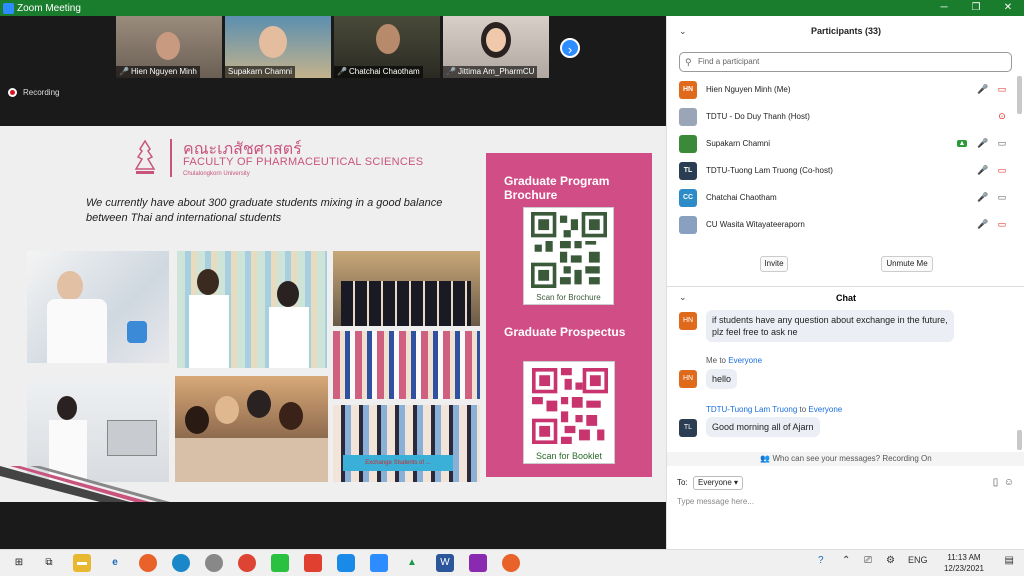  Describe the element at coordinates (842, 116) in the screenshot. I see `participant-row: TDTU - Do Duy Thanh (Host) ⊙` at that location.